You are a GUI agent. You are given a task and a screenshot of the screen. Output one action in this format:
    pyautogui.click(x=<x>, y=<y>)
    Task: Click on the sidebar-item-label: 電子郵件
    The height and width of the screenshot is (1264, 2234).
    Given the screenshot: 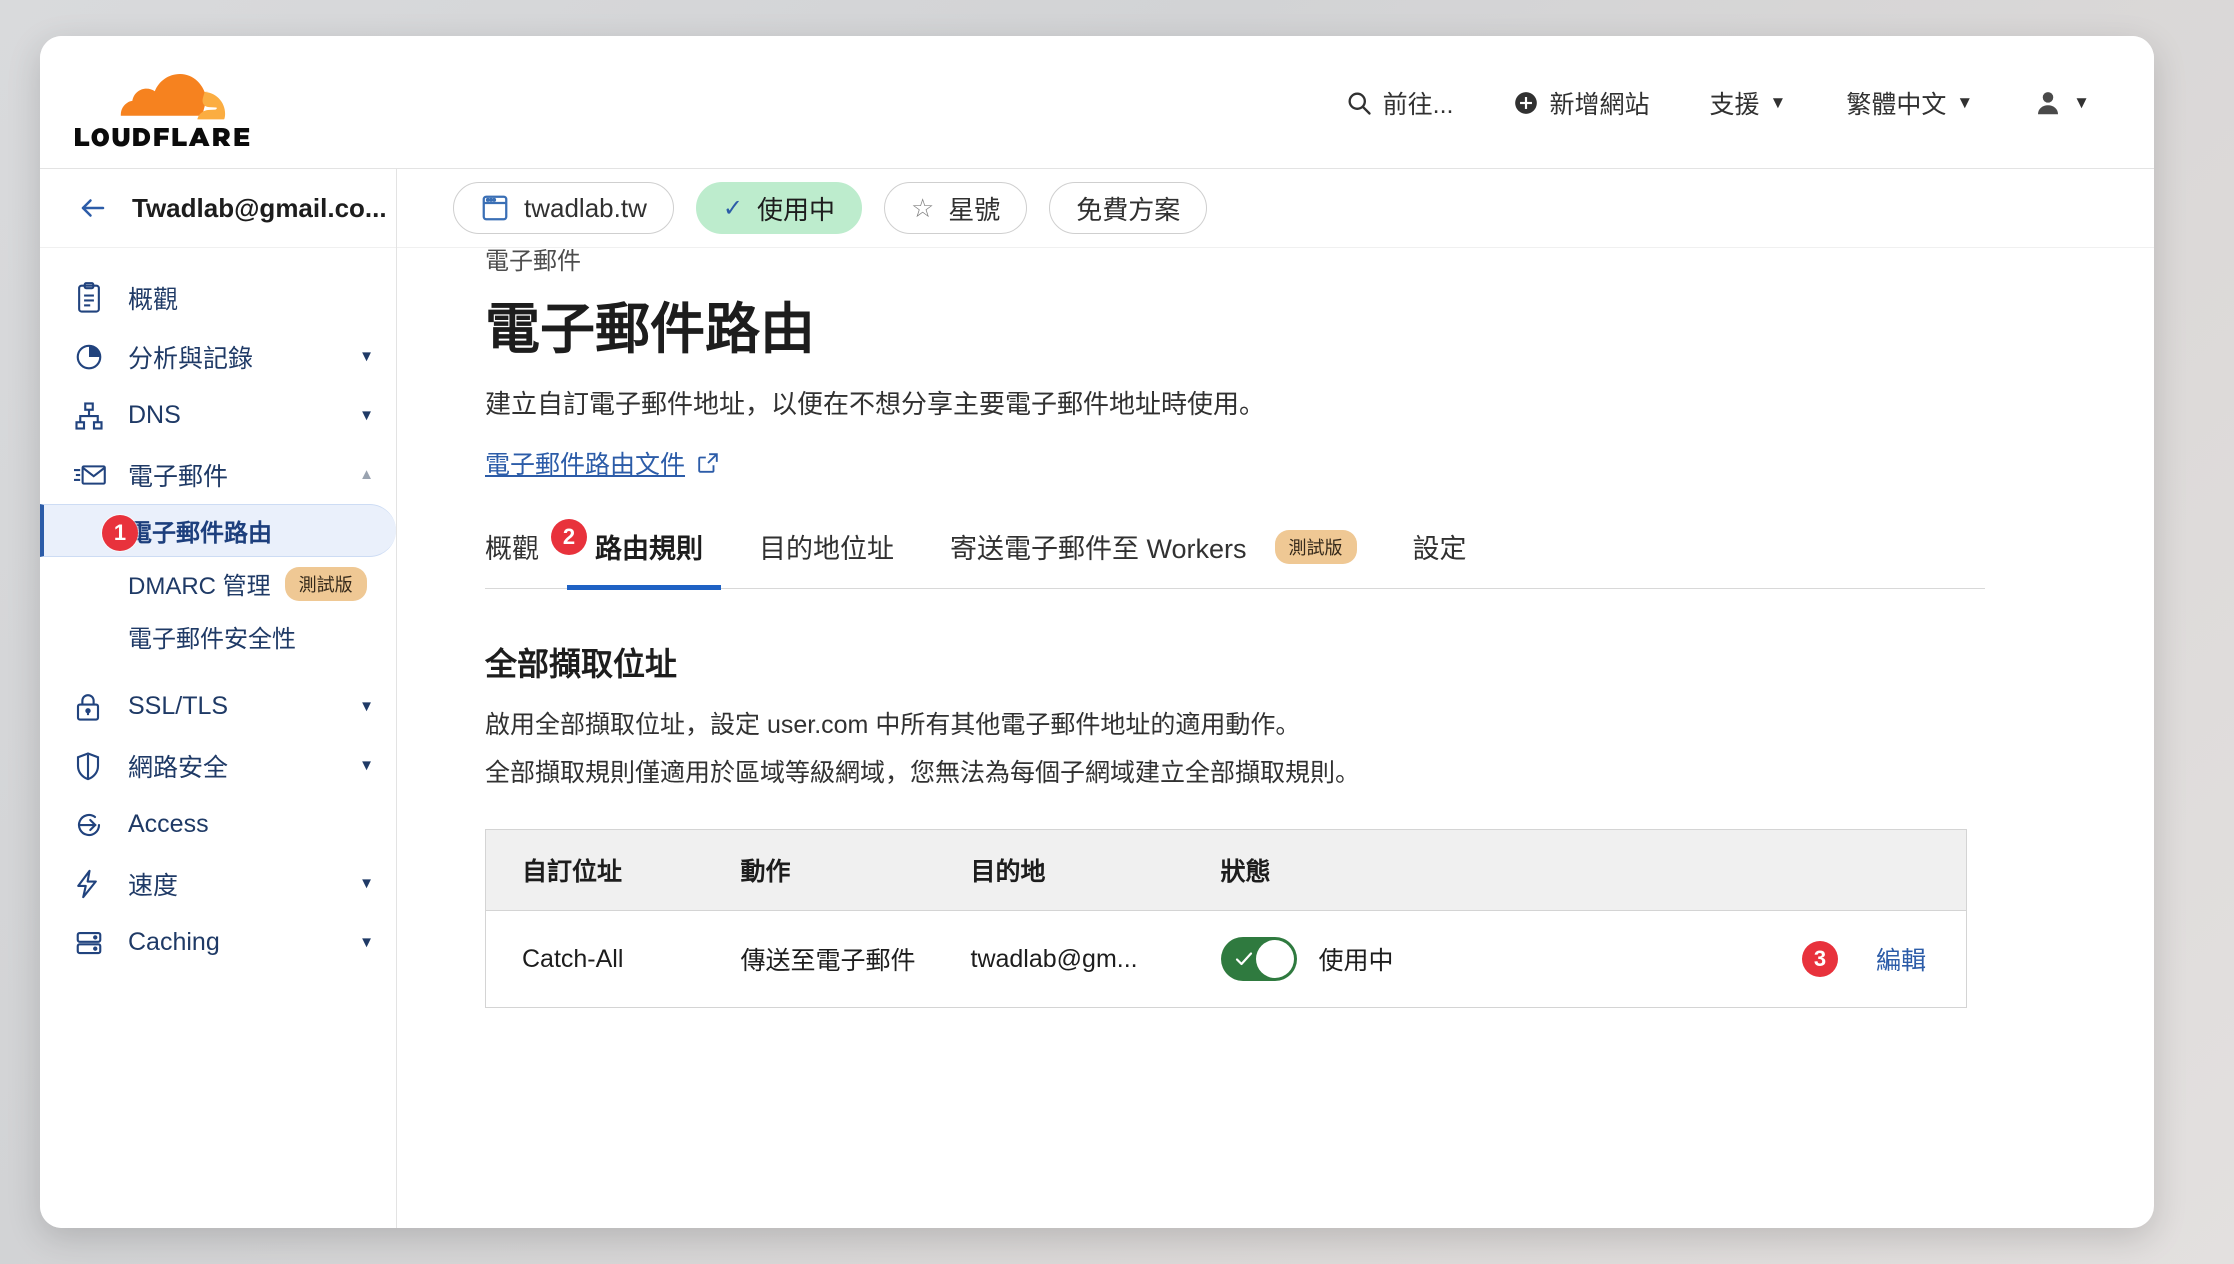 What is the action you would take?
    pyautogui.click(x=178, y=476)
    